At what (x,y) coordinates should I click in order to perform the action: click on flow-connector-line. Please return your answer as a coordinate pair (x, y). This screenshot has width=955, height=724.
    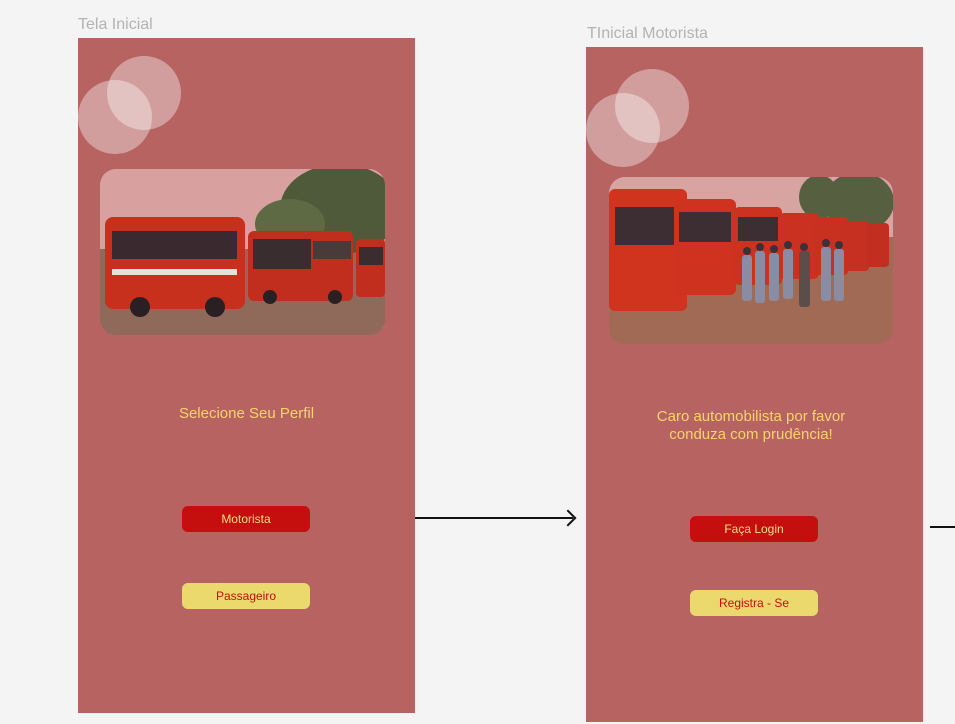
    Looking at the image, I should click on (494, 518).